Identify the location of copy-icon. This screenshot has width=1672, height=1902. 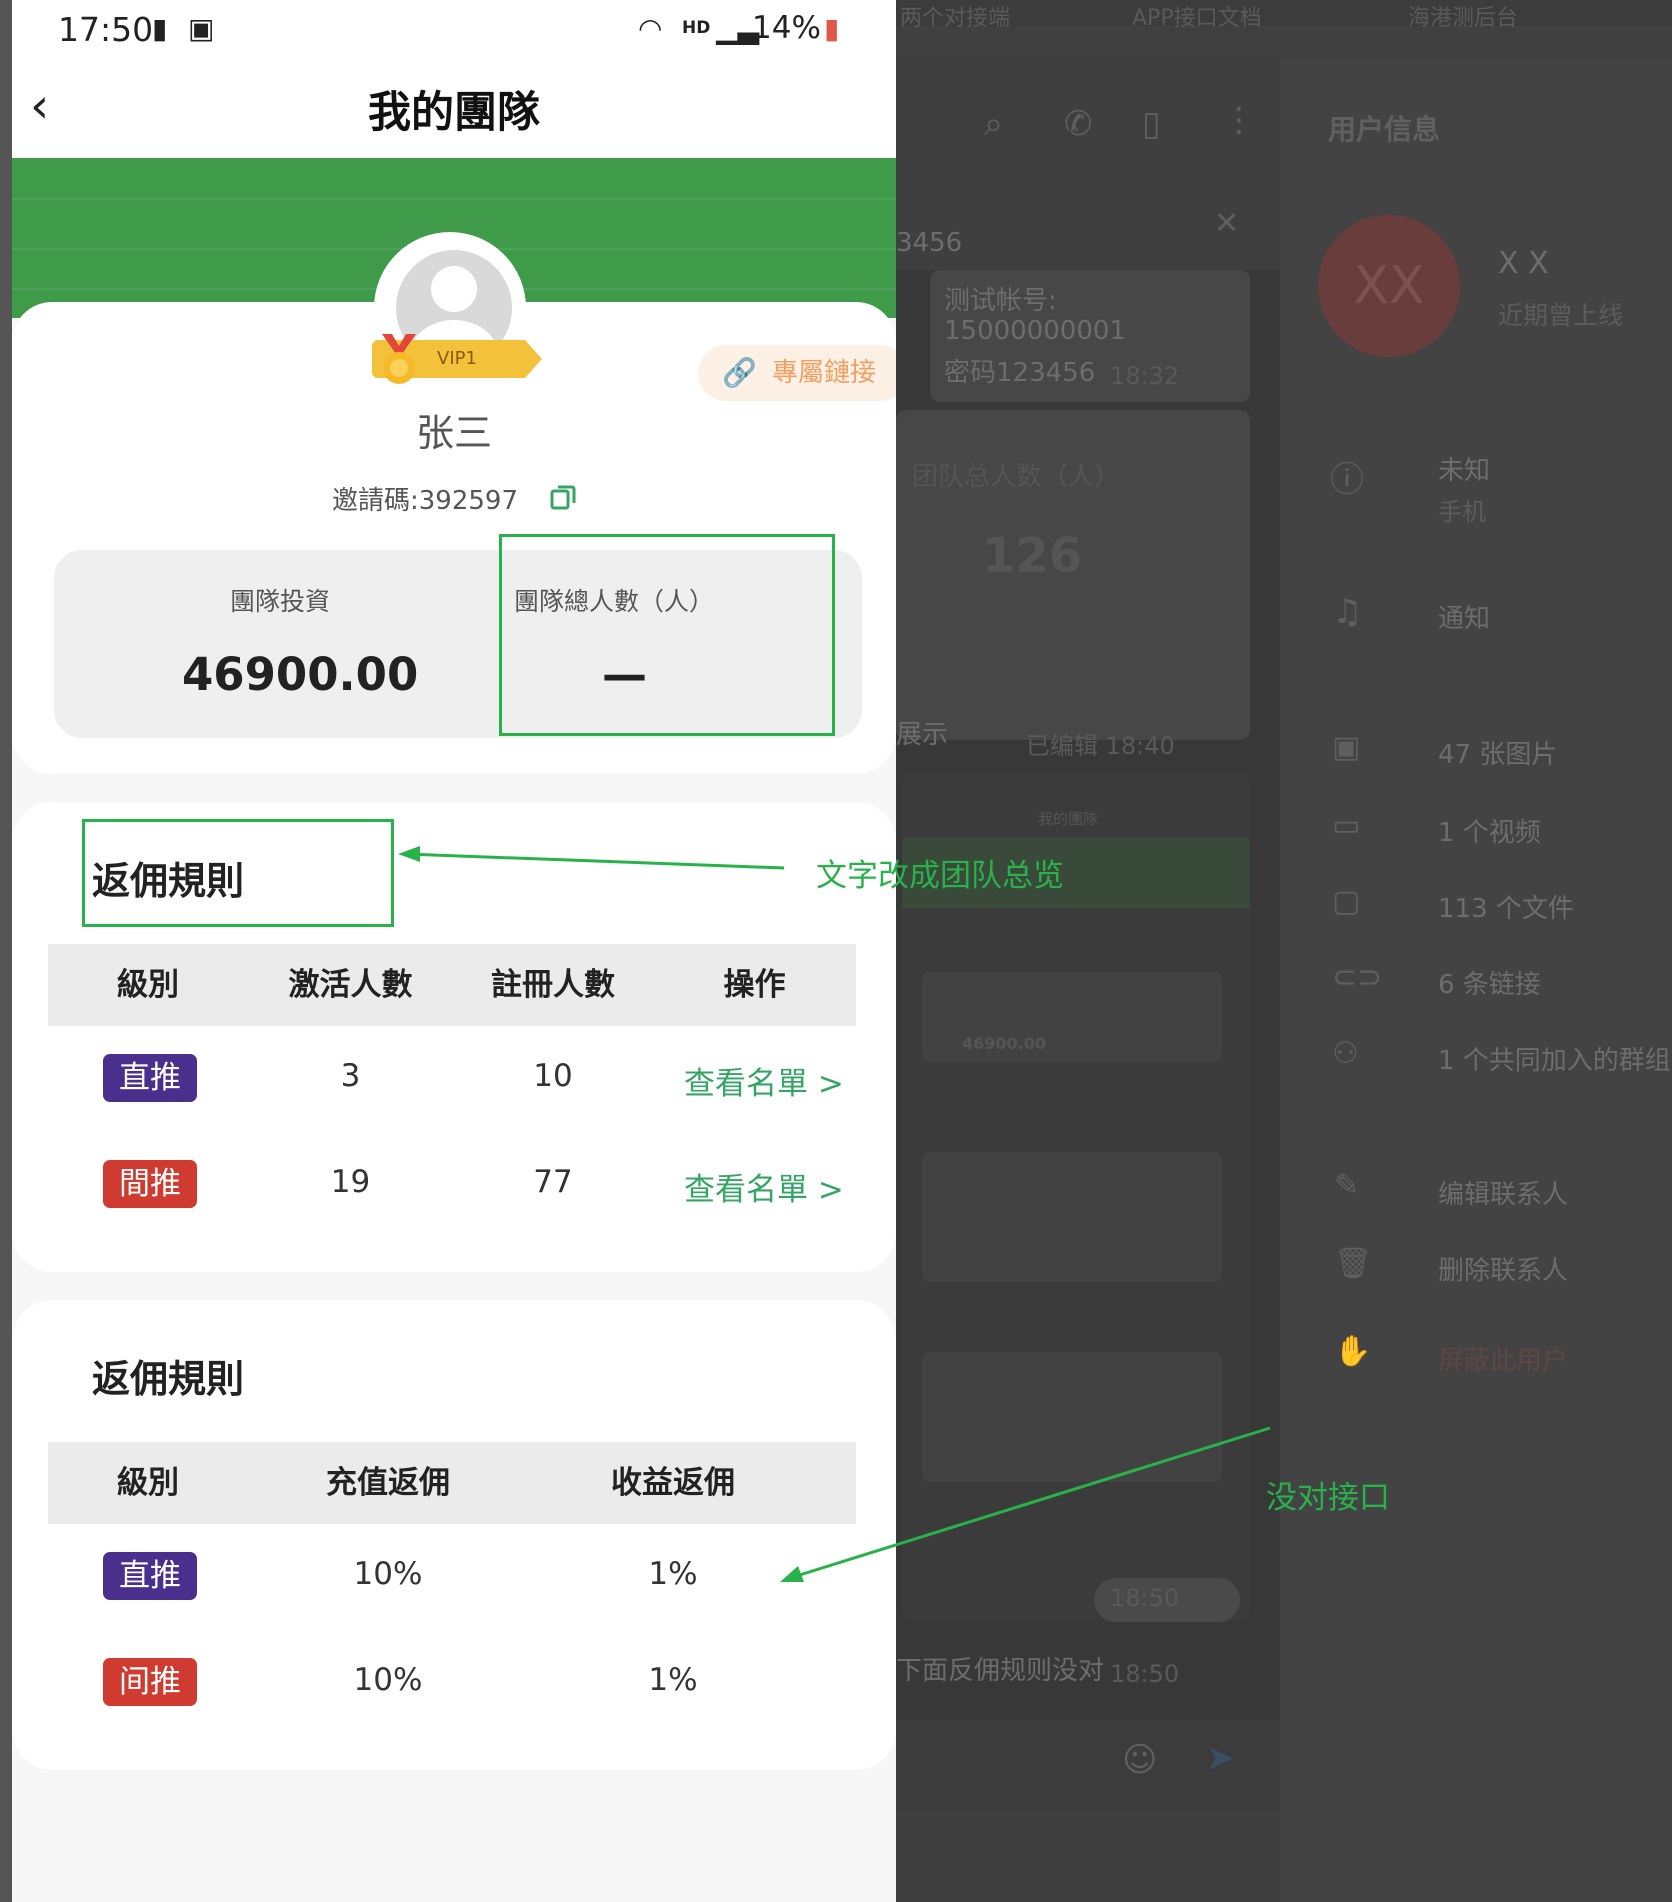
(563, 497).